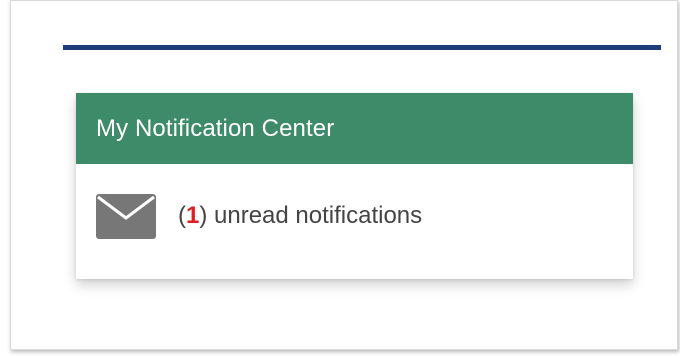 The image size is (680, 356). What do you see at coordinates (362, 47) in the screenshot?
I see `top-divider` at bounding box center [362, 47].